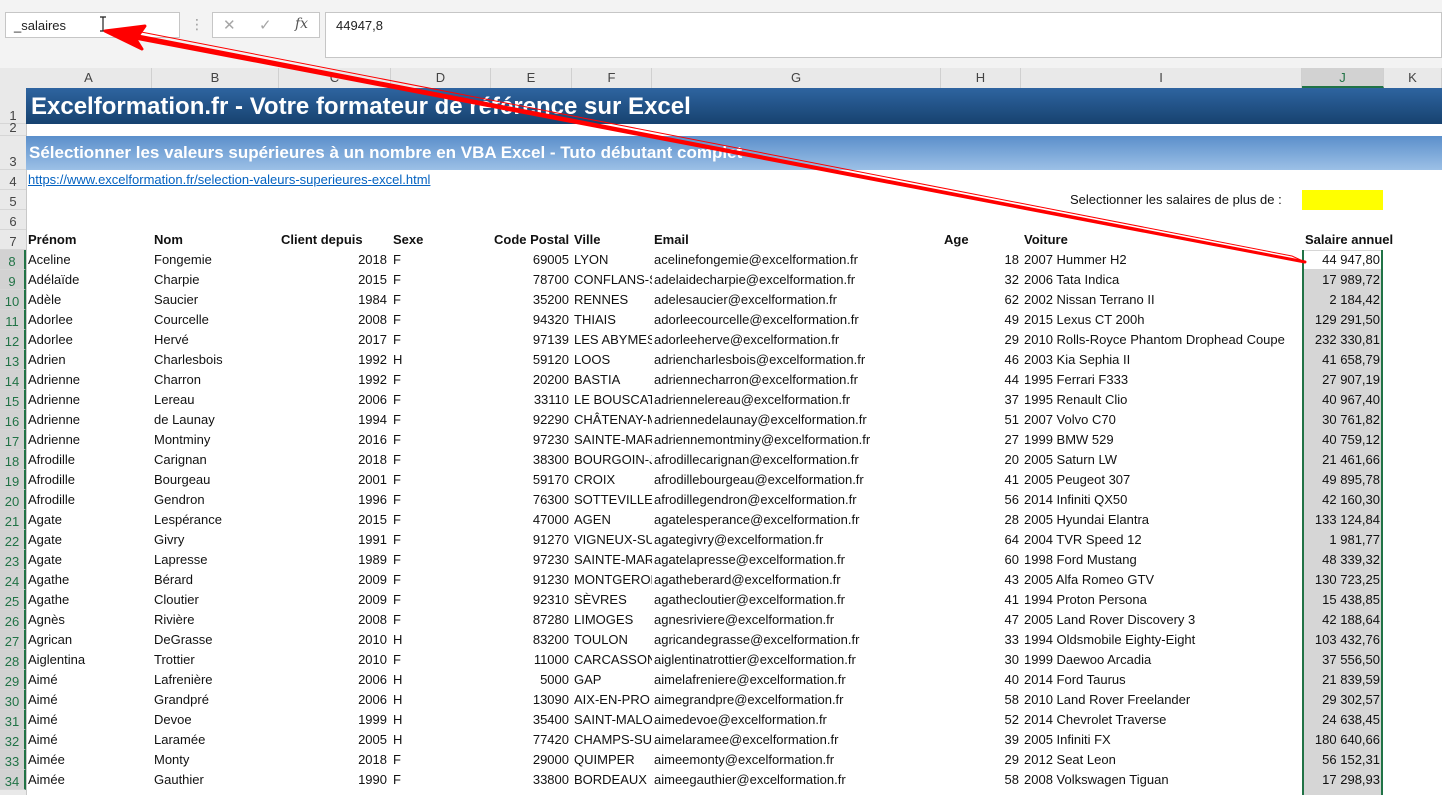 This screenshot has width=1442, height=795. I want to click on cell-age: 46, so click(980, 359).